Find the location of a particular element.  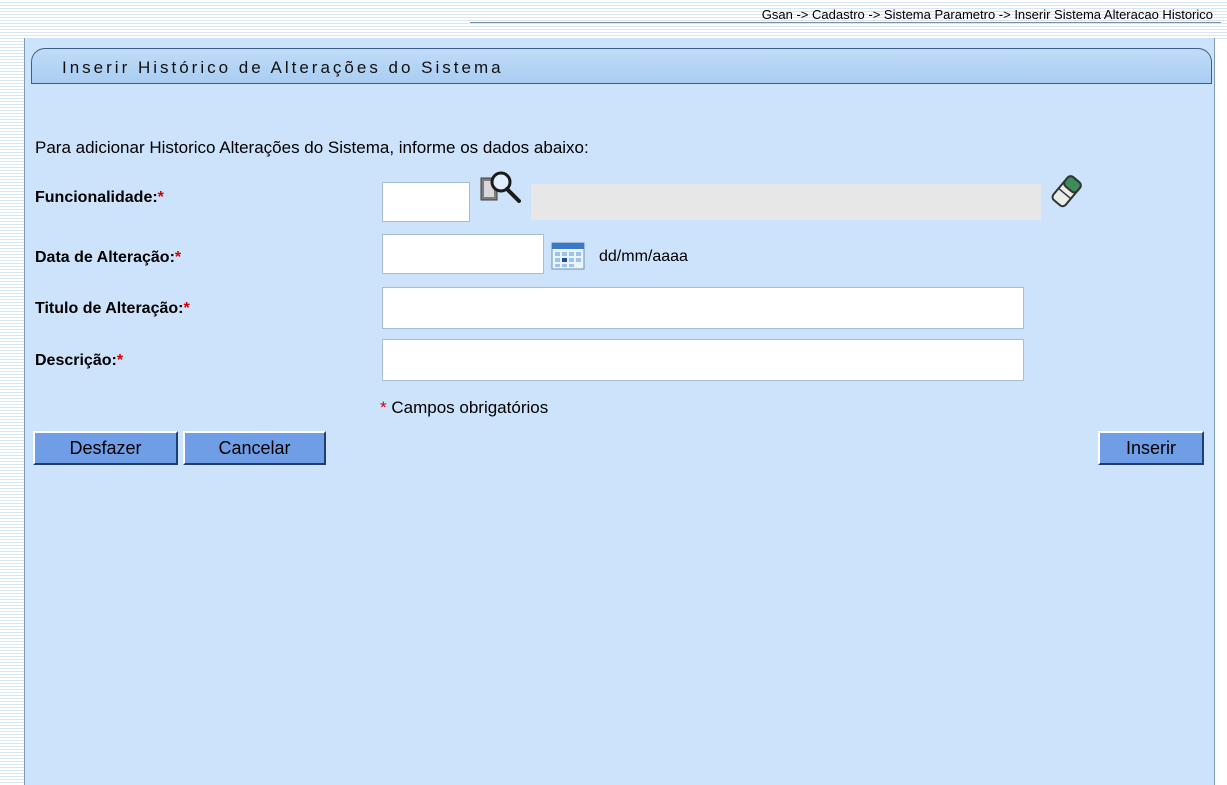

funcionalidade-input is located at coordinates (426, 202).